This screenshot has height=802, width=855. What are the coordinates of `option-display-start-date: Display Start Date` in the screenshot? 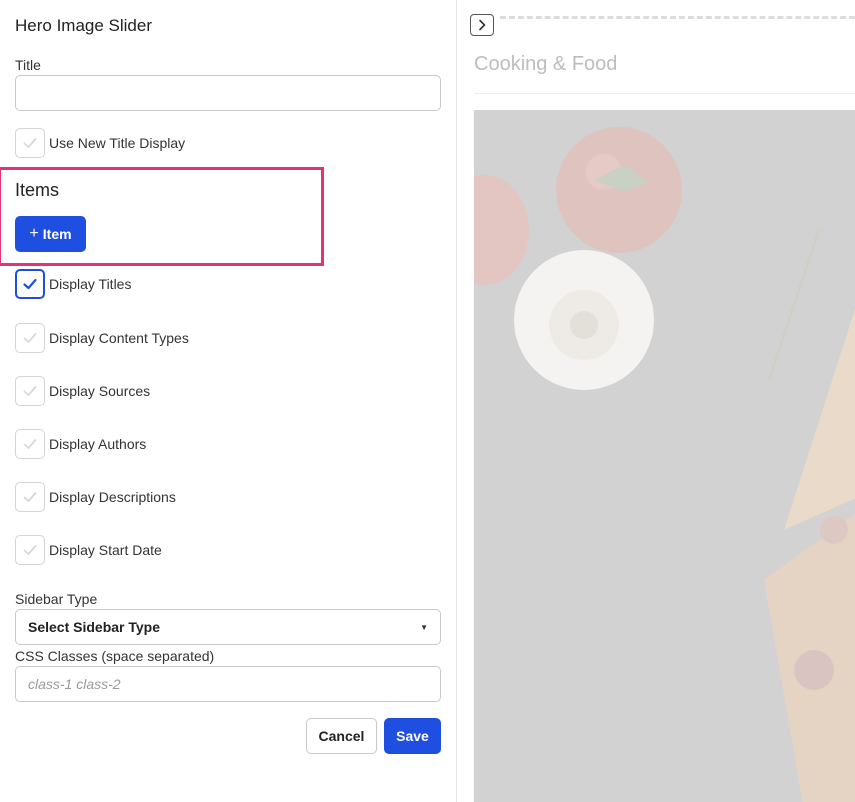 It's located at (88, 550).